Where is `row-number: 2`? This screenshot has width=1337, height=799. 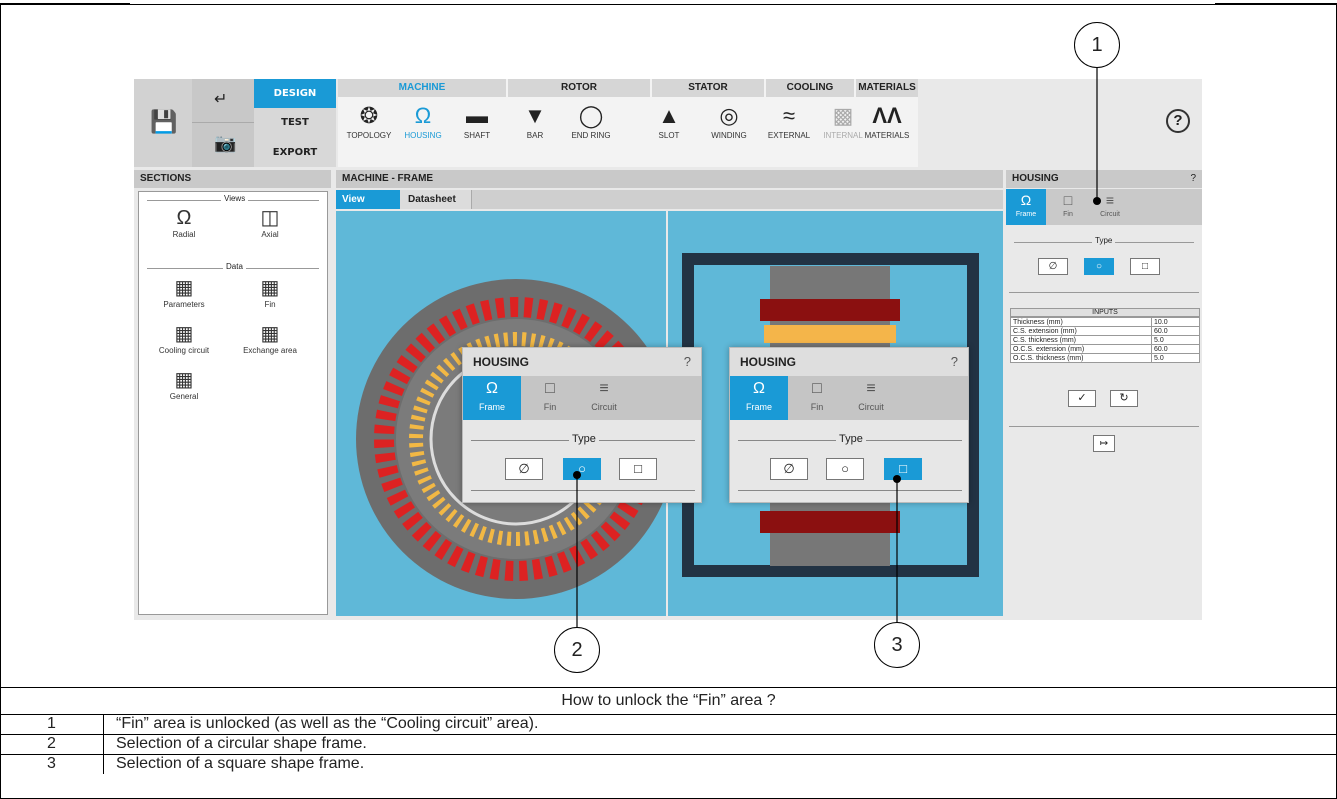
row-number: 2 is located at coordinates (51, 743).